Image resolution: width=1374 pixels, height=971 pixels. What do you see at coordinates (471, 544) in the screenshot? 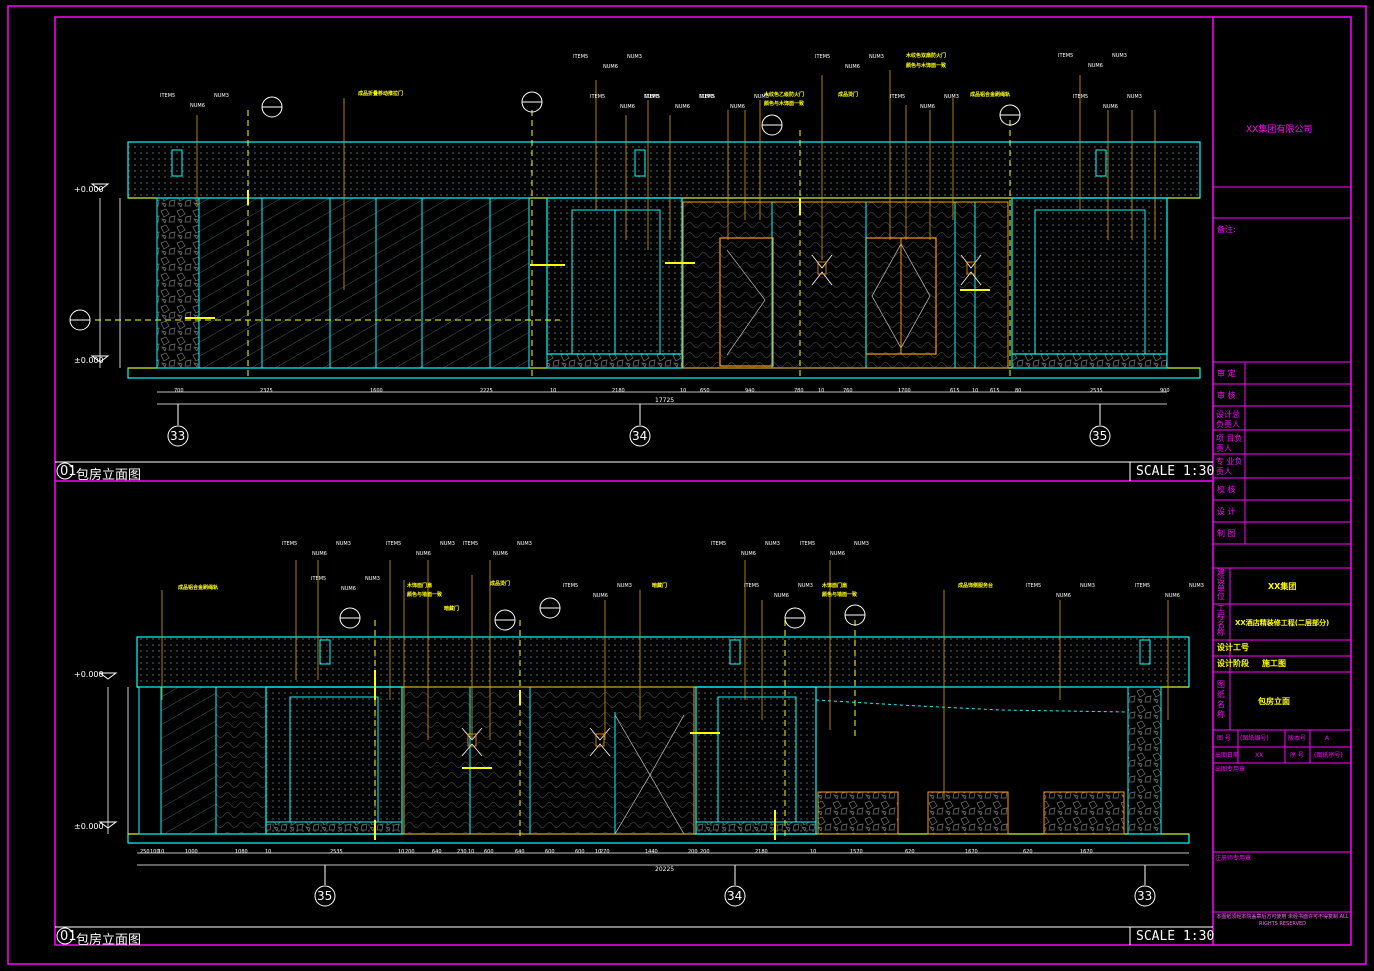
I see `item-tag-11: ITEM5` at bounding box center [471, 544].